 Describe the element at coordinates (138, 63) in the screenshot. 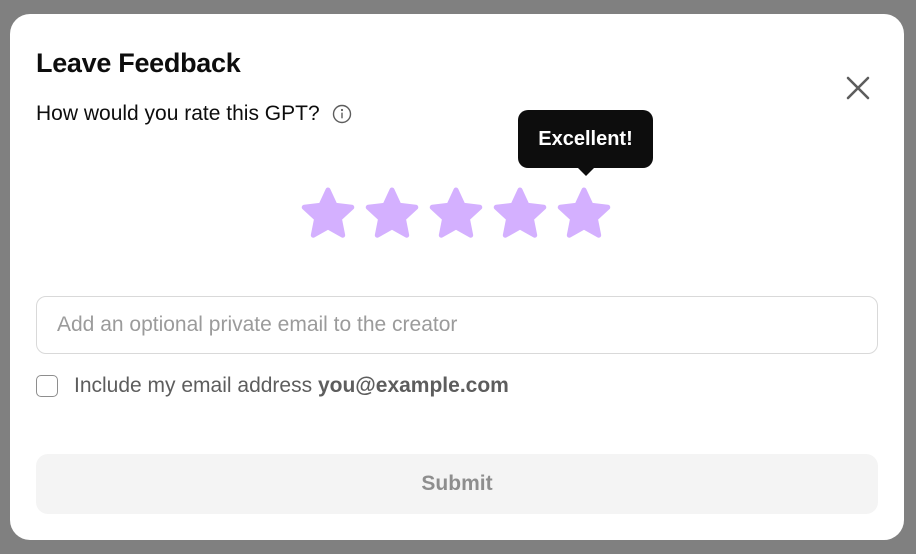

I see `dialog-title: Leave Feedback` at that location.